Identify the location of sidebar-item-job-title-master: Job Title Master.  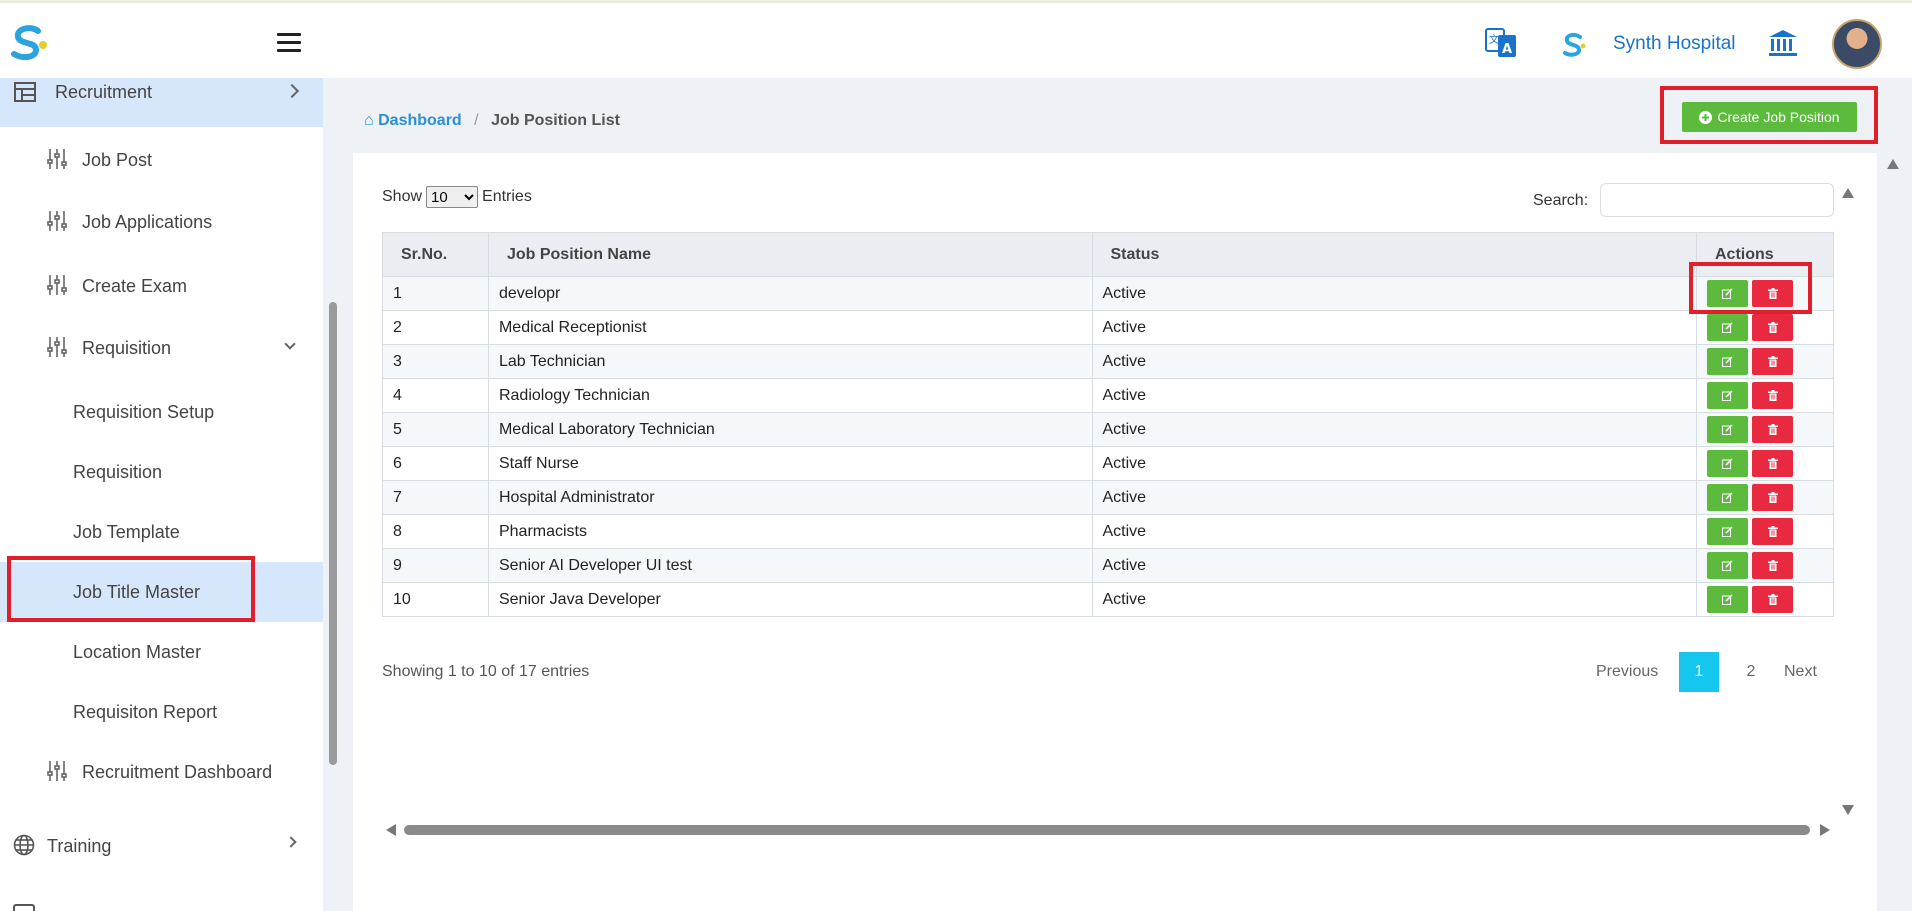
(161, 592).